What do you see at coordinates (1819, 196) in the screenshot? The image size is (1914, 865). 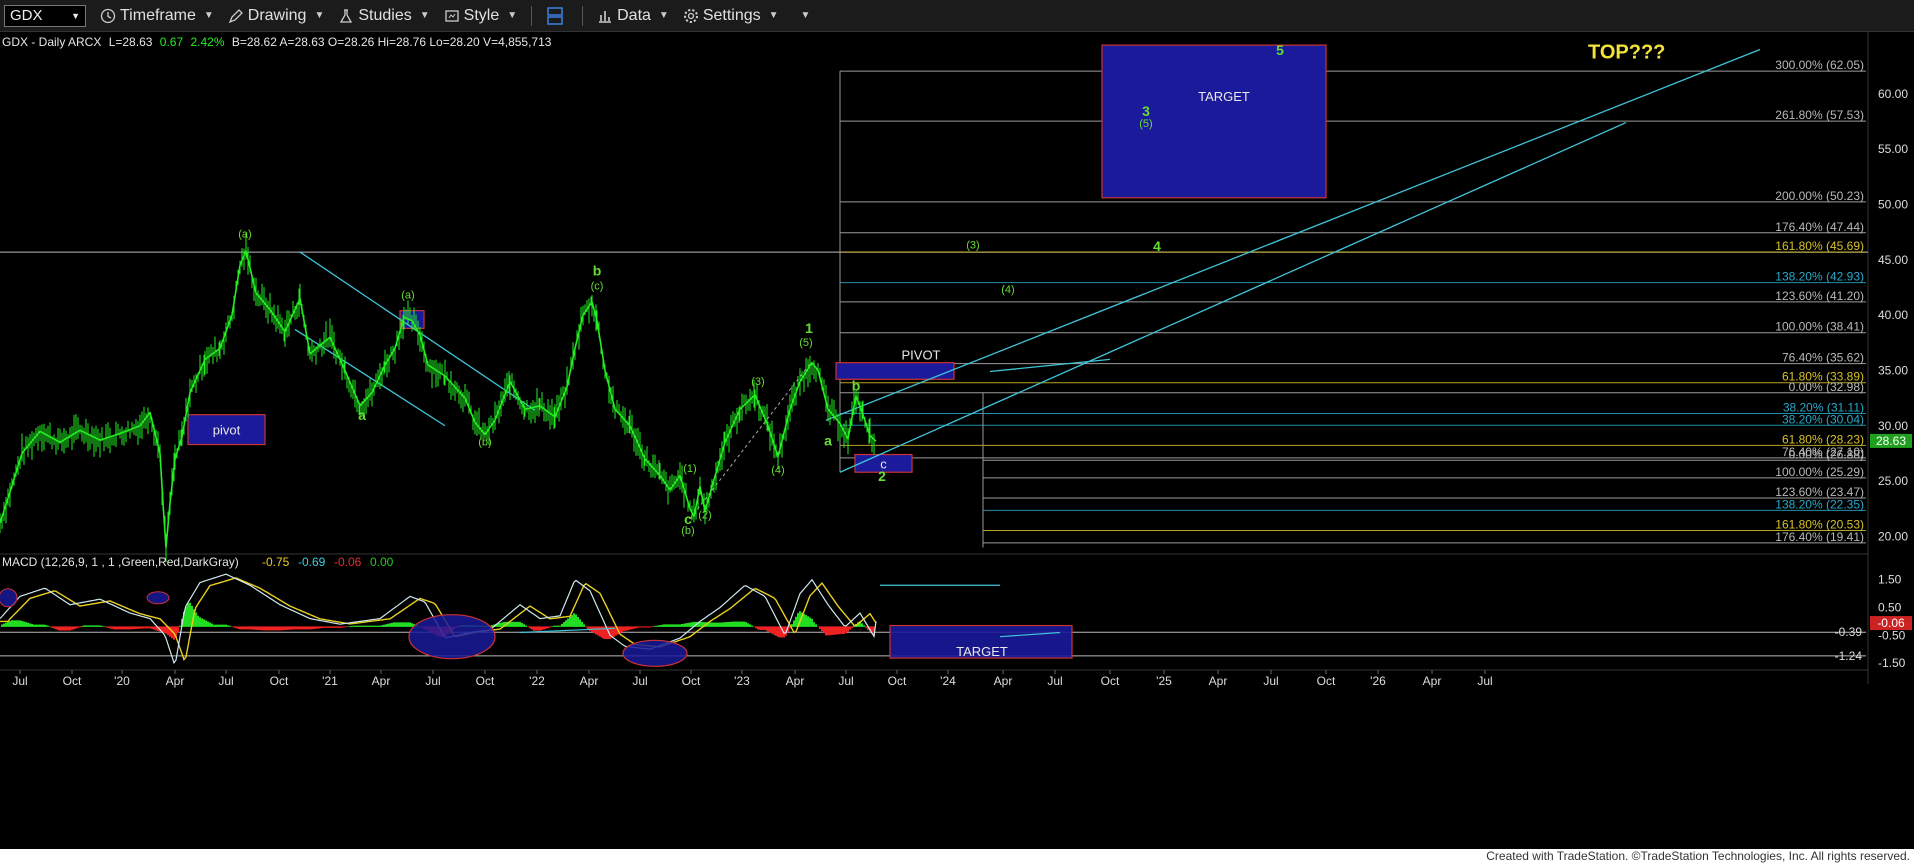 I see `fib-label: 200.00% (50.23)` at bounding box center [1819, 196].